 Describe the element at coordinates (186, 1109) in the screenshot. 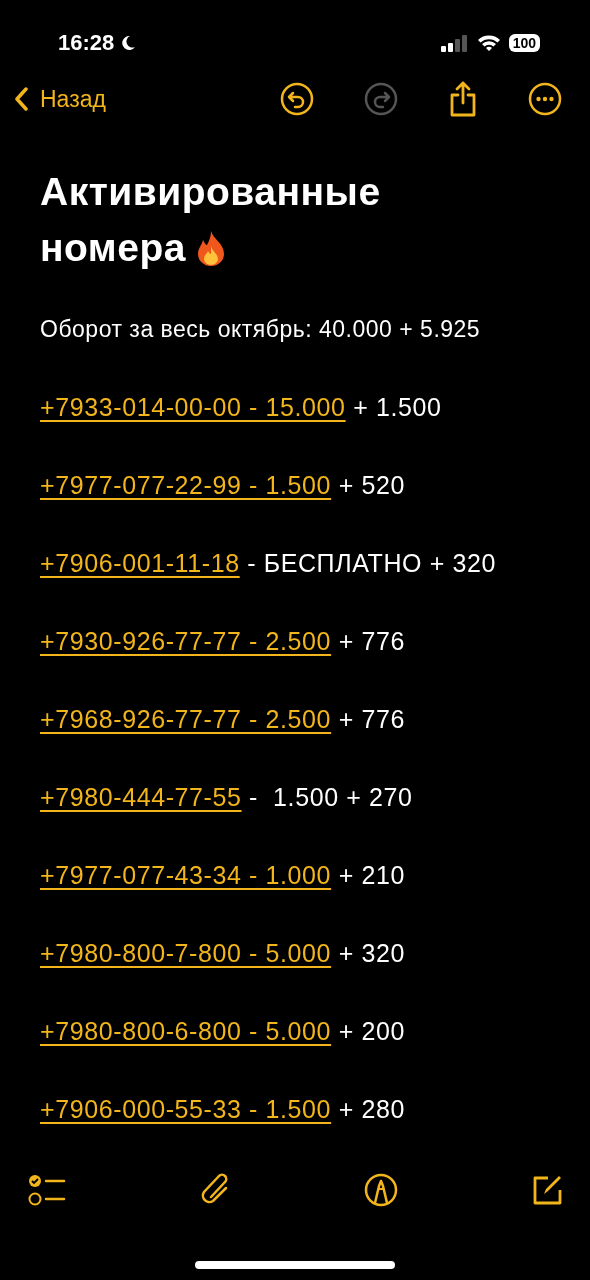

I see `phone-link: +7906-000-55-33 - 1.500` at that location.